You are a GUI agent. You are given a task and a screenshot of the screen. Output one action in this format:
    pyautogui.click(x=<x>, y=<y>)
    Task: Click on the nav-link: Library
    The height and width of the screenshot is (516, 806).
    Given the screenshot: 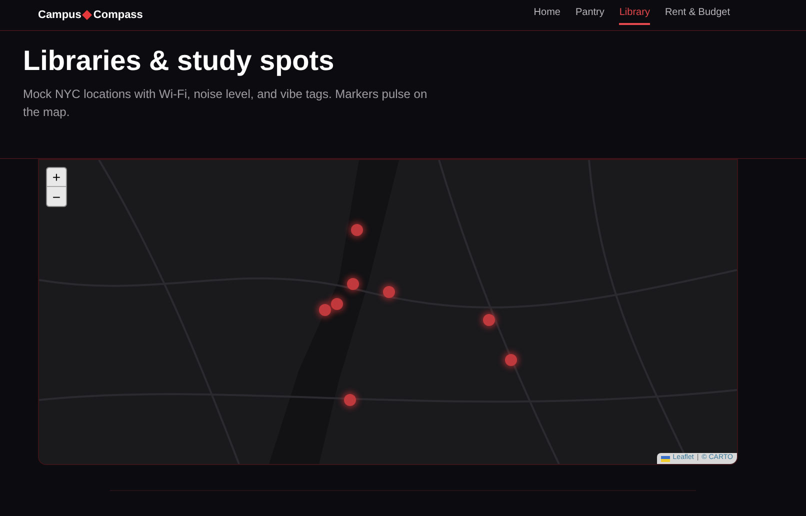 What is the action you would take?
    pyautogui.click(x=634, y=15)
    